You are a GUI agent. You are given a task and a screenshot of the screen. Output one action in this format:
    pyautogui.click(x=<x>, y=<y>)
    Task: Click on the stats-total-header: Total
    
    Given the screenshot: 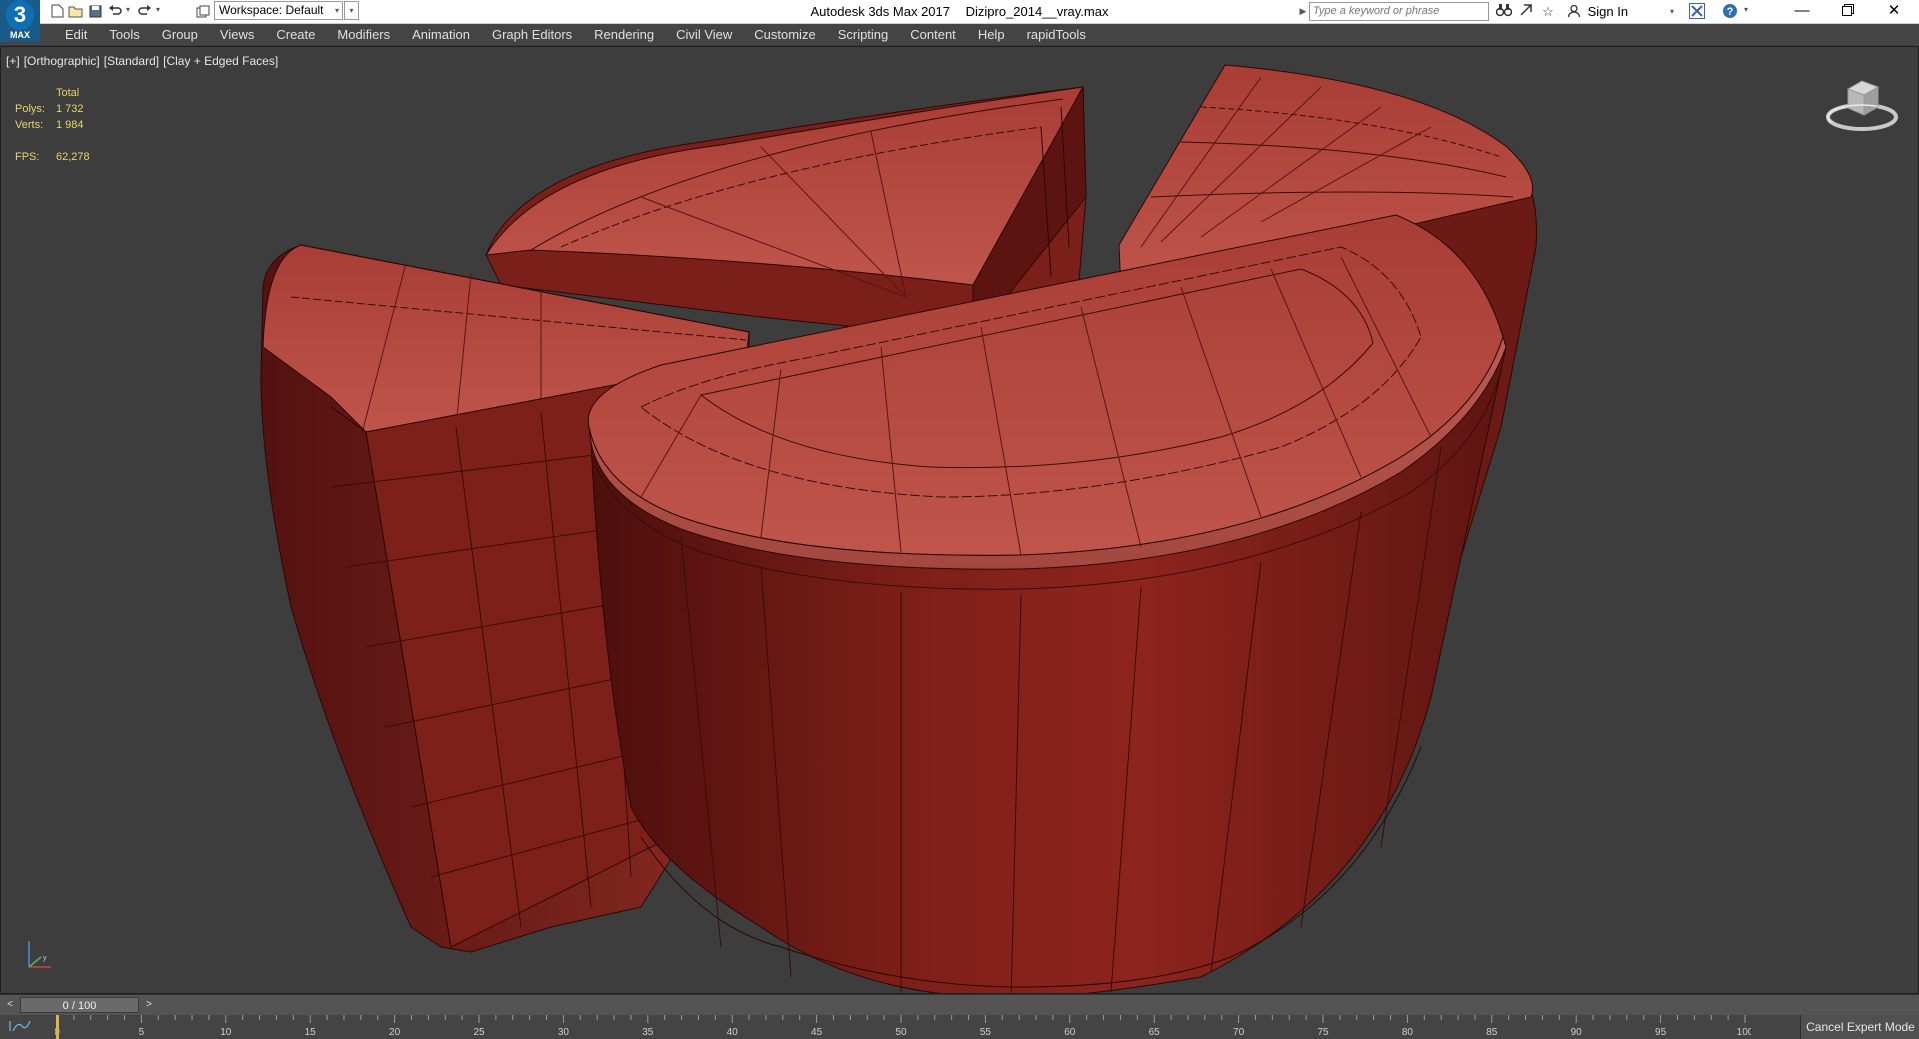 What is the action you would take?
    pyautogui.click(x=68, y=93)
    